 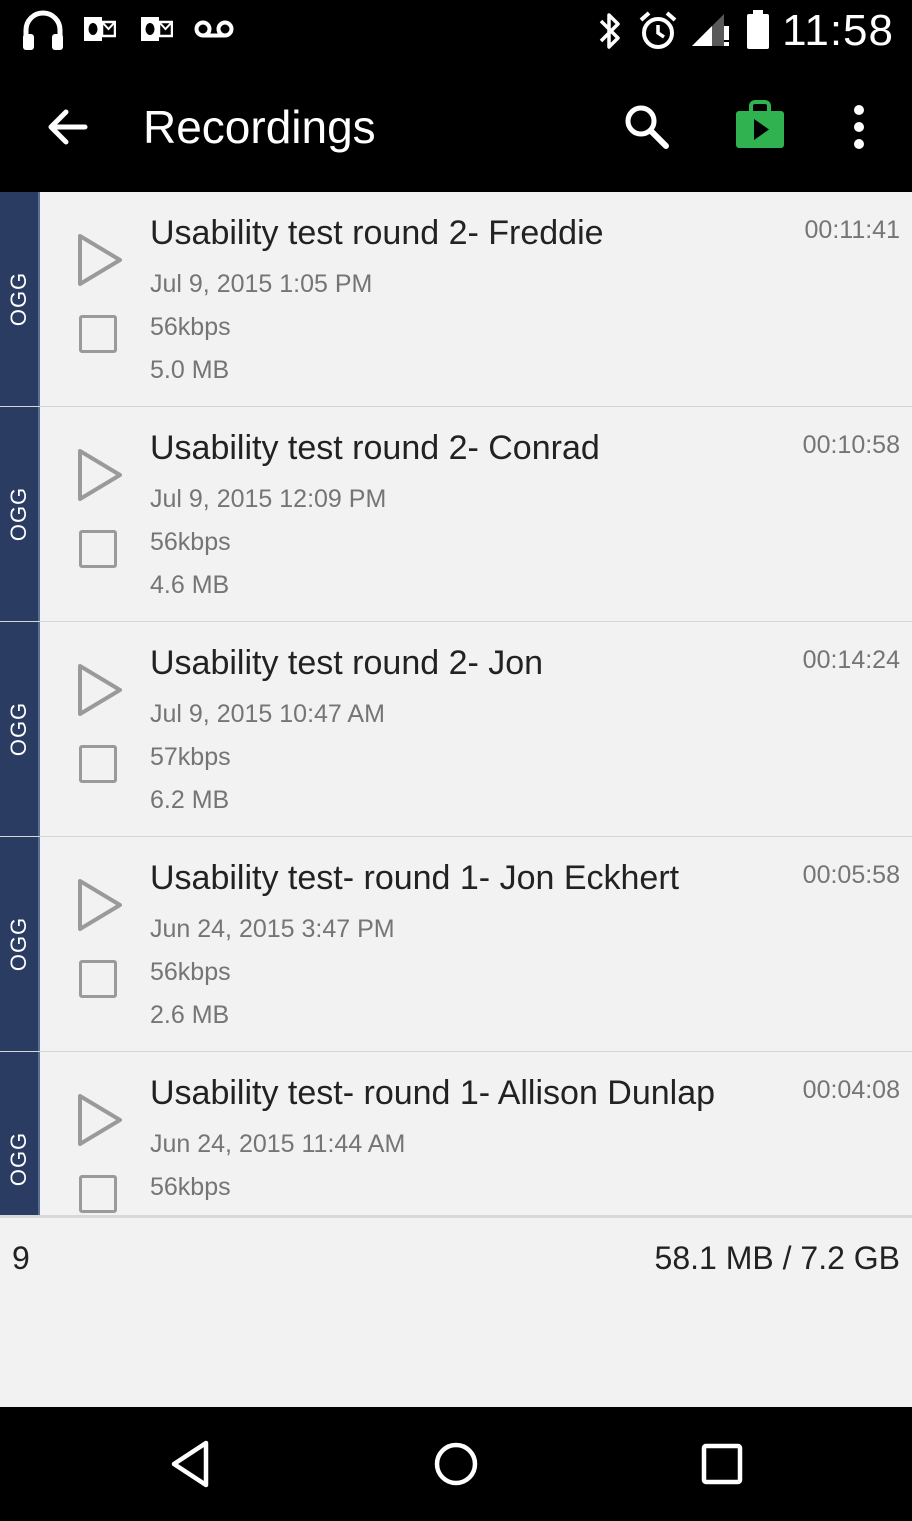 What do you see at coordinates (722, 1464) in the screenshot?
I see `recents-nav-icon` at bounding box center [722, 1464].